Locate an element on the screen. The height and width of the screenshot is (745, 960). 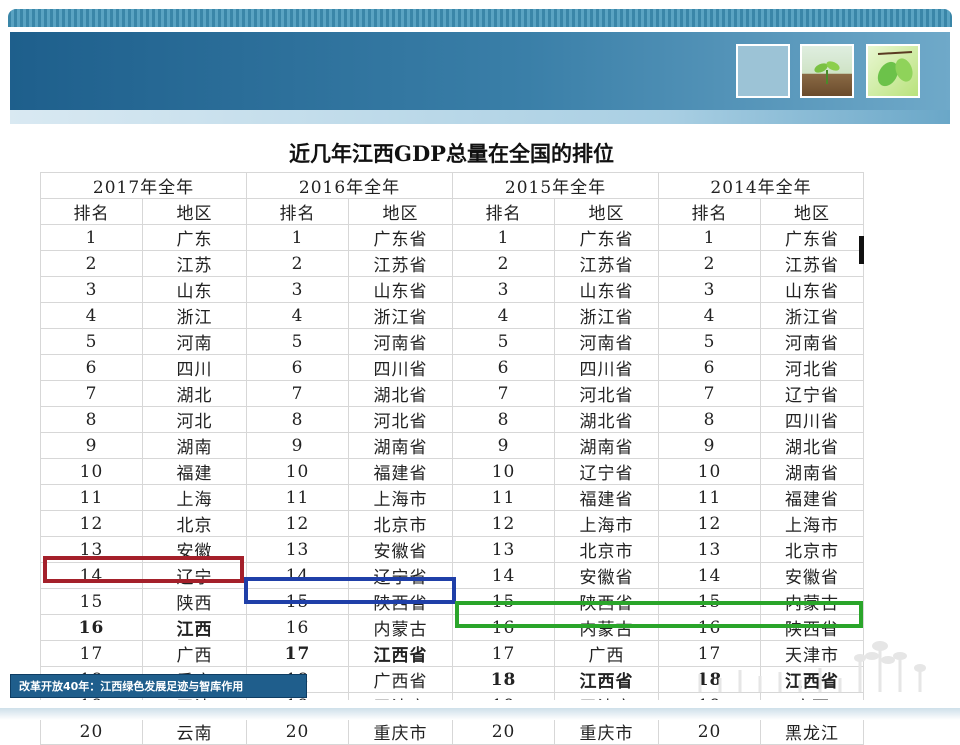
table-row: 11 上海 11 上海市 11 福建省 11 福建省 is located at coordinates (452, 497).